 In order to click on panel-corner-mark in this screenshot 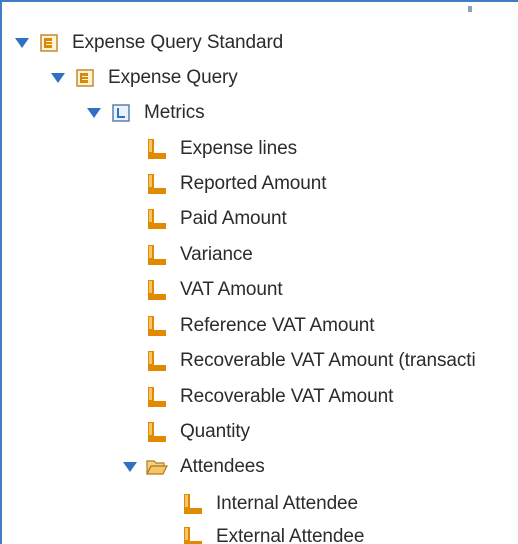, I will do `click(470, 9)`.